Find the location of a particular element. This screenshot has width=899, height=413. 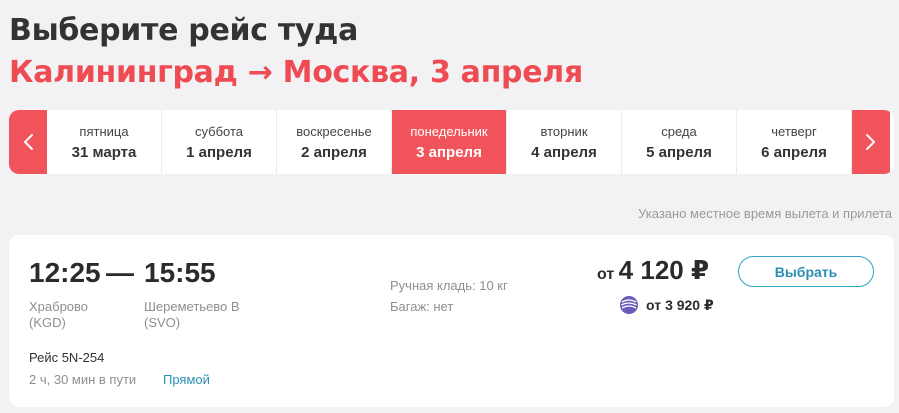

date-tab-weekday: пятница is located at coordinates (104, 131).